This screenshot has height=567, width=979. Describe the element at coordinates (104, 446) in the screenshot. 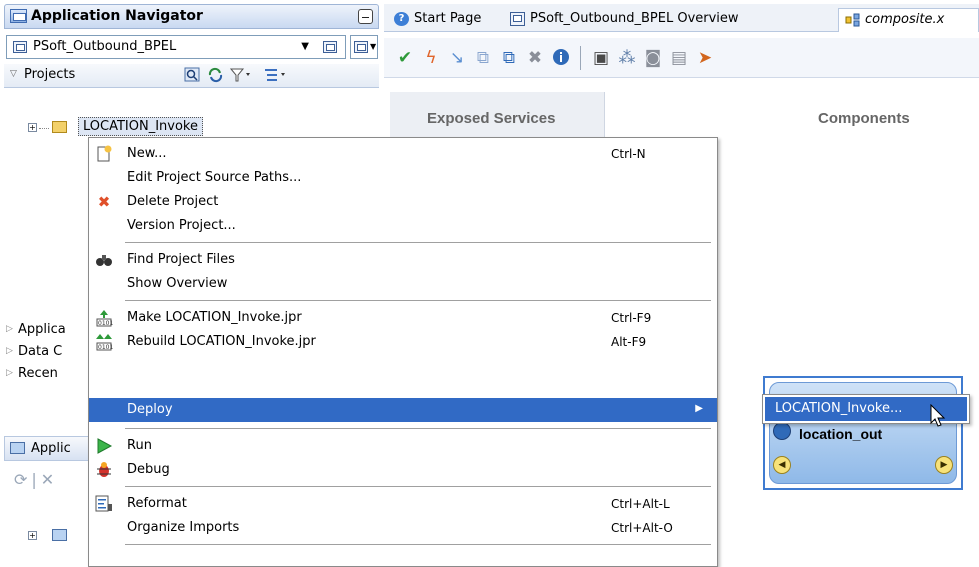

I see `run-icon` at that location.